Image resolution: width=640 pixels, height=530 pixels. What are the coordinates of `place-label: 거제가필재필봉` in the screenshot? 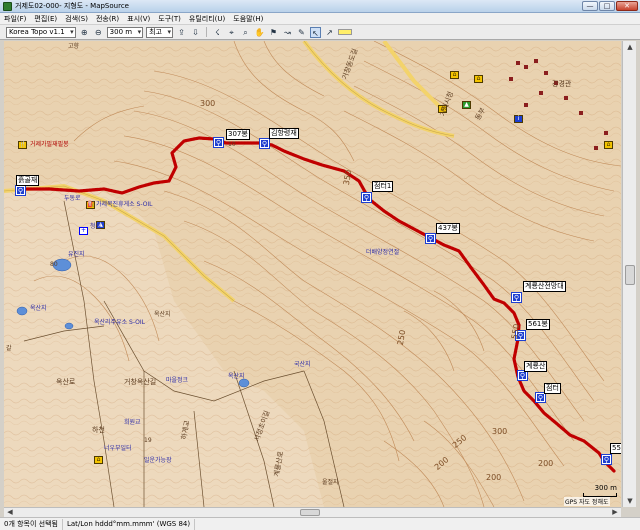 It's located at (49, 144).